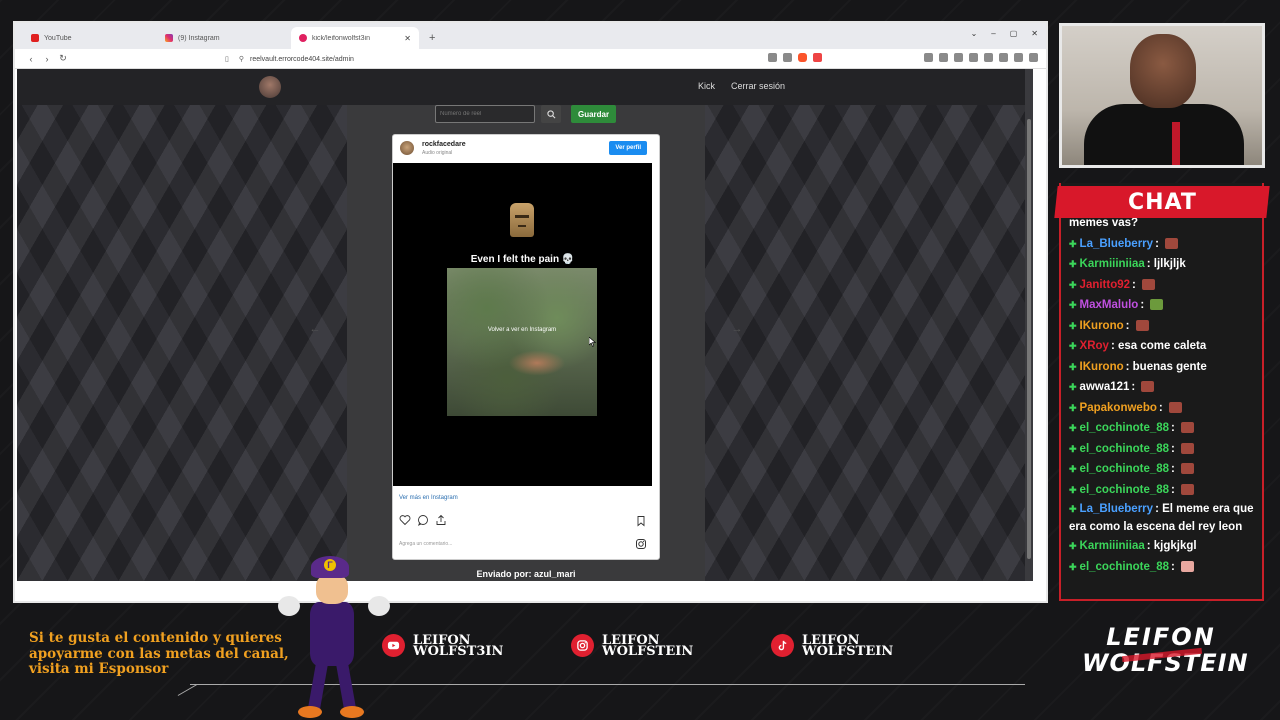 The image size is (1280, 720). I want to click on logout-link: Cerrar sesión, so click(758, 86).